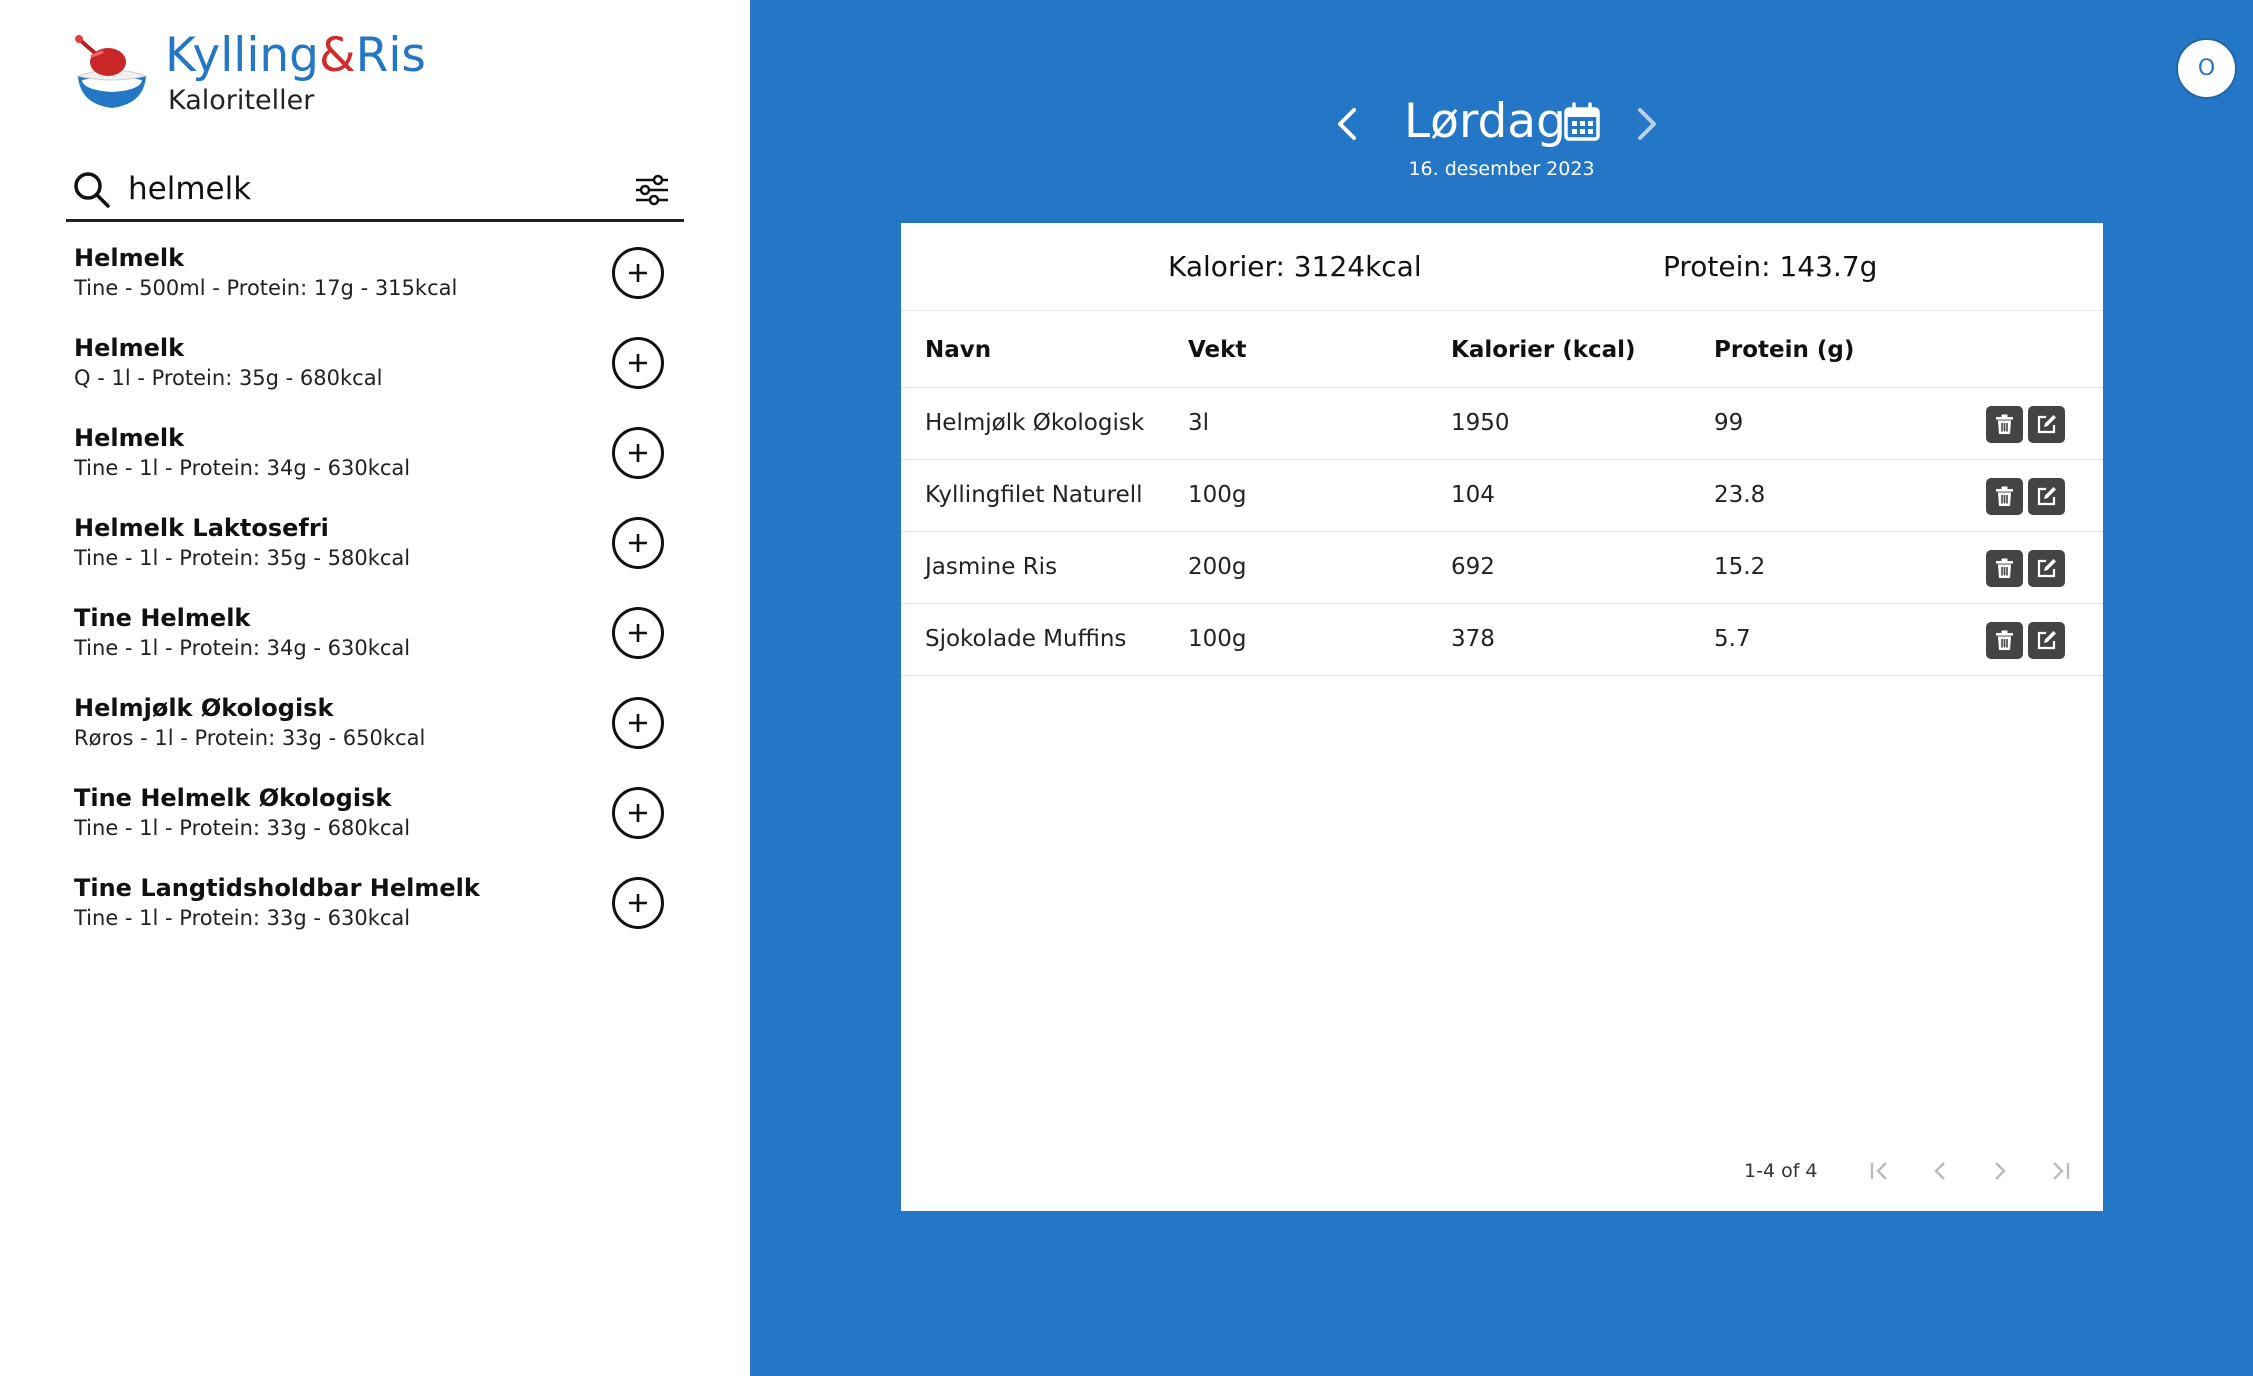 The image size is (2253, 1376). Describe the element at coordinates (1485, 121) in the screenshot. I see `day-title: Lørdag` at that location.